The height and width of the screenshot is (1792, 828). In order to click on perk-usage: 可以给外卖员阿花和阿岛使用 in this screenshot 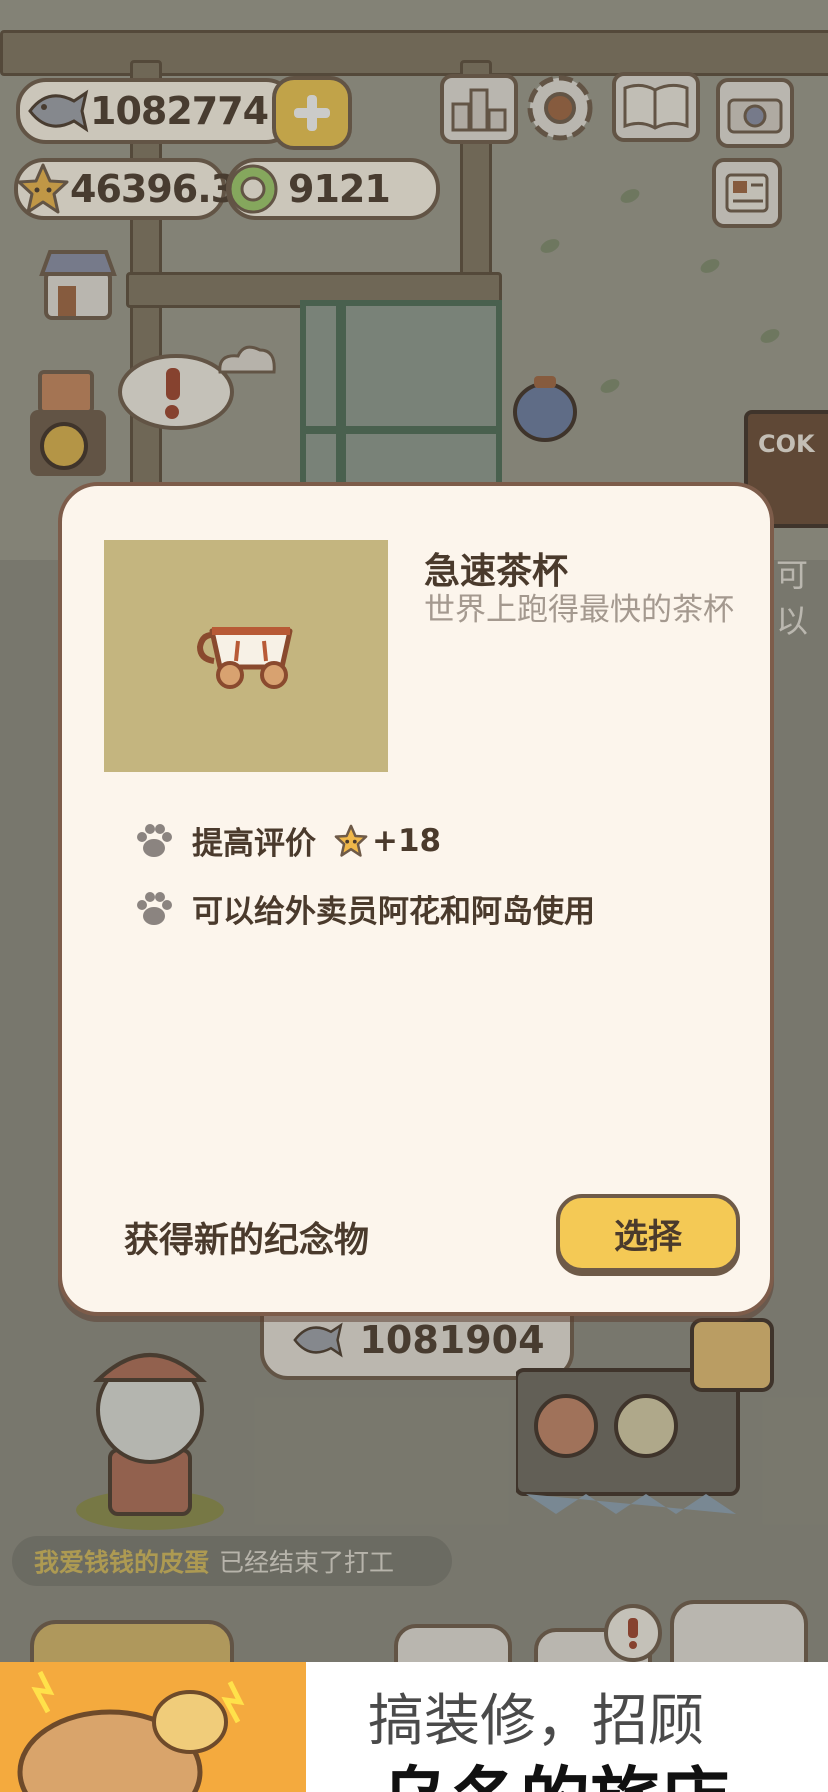, I will do `click(364, 908)`.